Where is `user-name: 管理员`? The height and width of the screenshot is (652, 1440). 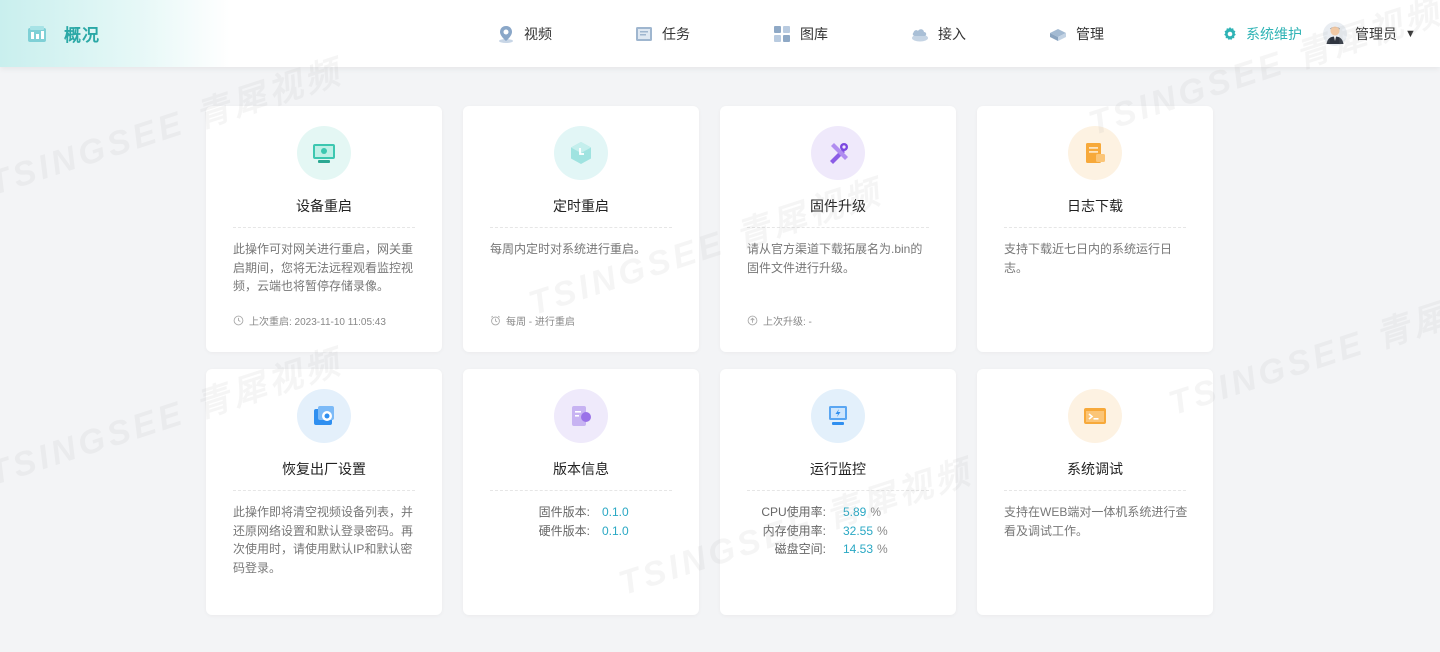
user-name: 管理员 is located at coordinates (1376, 33).